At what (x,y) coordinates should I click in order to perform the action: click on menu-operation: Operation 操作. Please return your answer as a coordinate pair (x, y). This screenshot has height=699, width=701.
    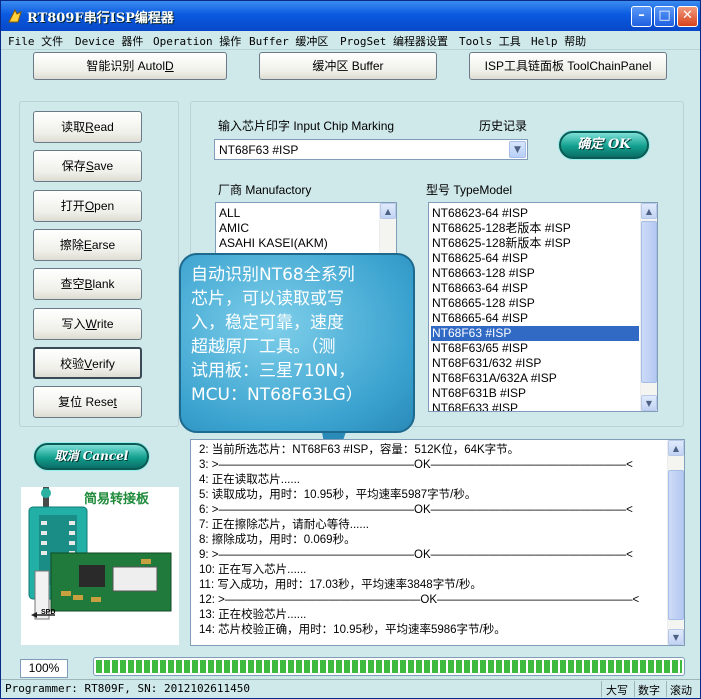
    Looking at the image, I should click on (197, 41).